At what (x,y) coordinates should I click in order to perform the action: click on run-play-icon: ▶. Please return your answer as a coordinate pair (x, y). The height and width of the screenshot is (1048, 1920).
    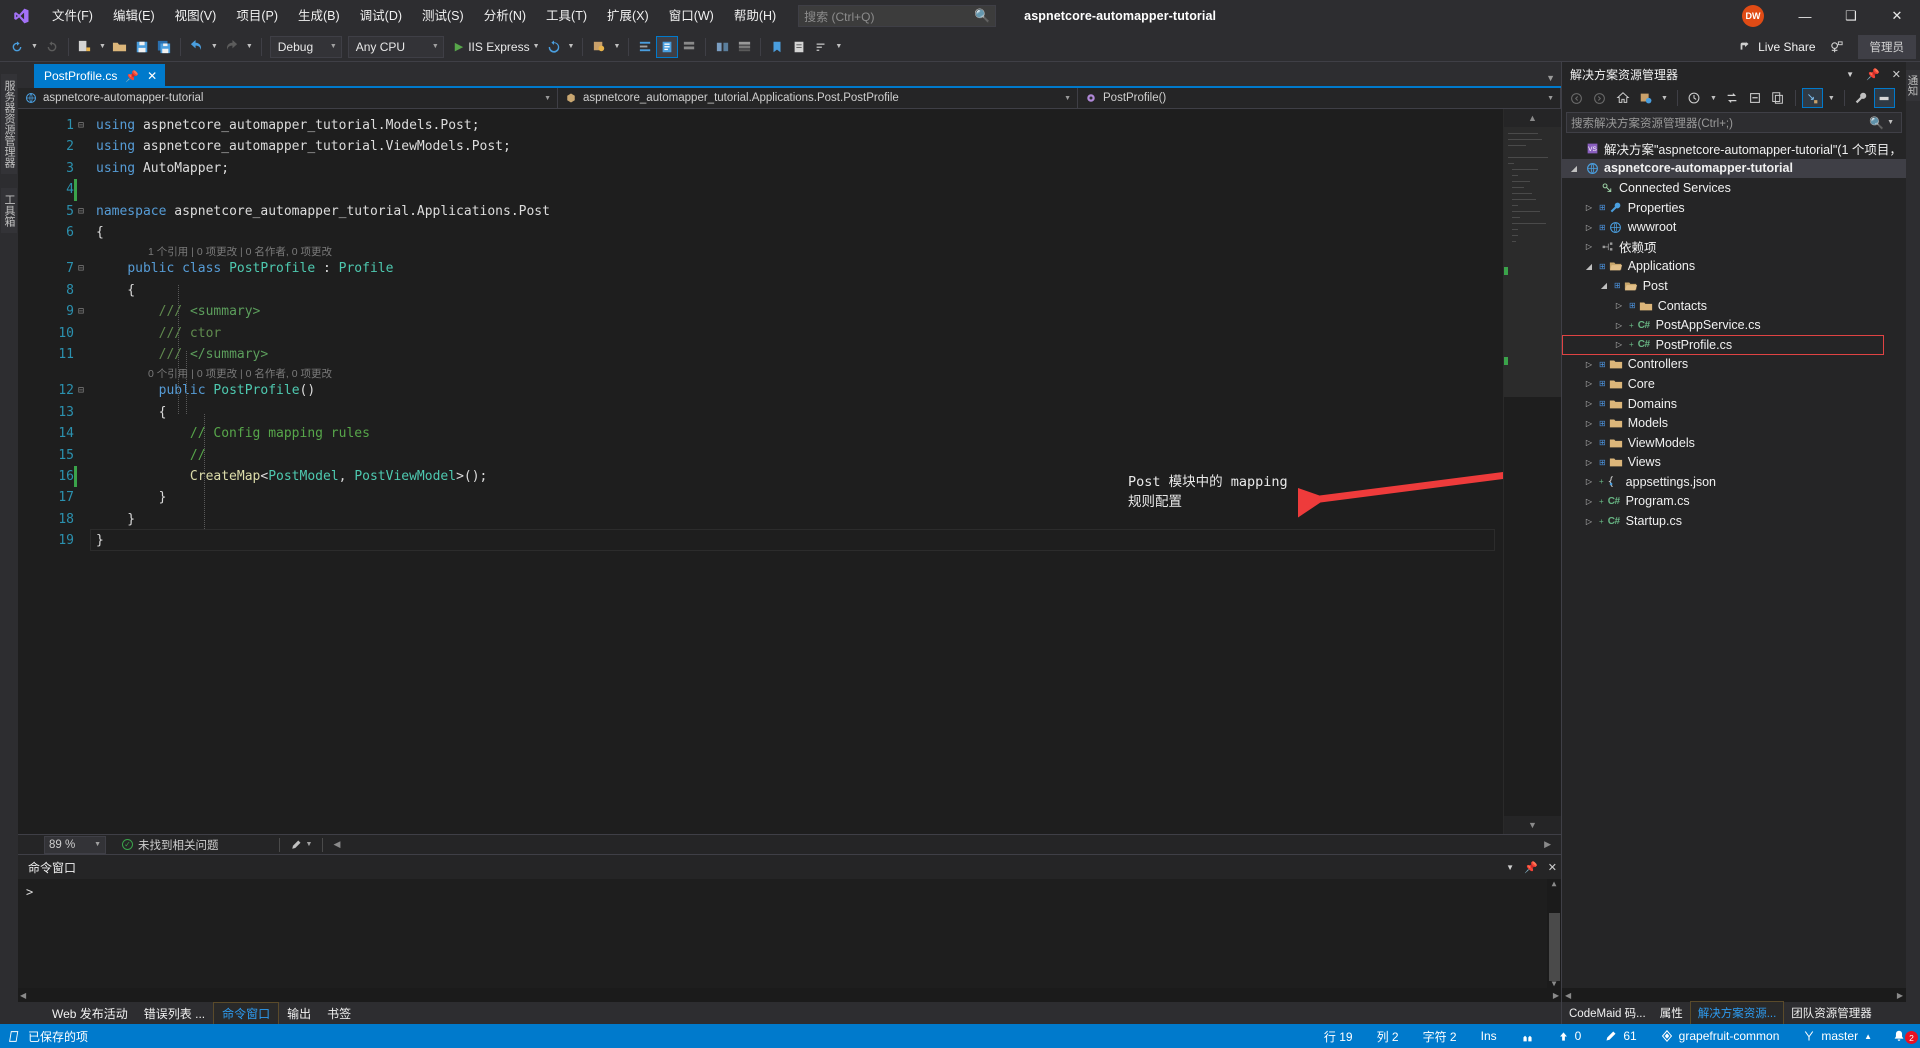
    Looking at the image, I should click on (459, 46).